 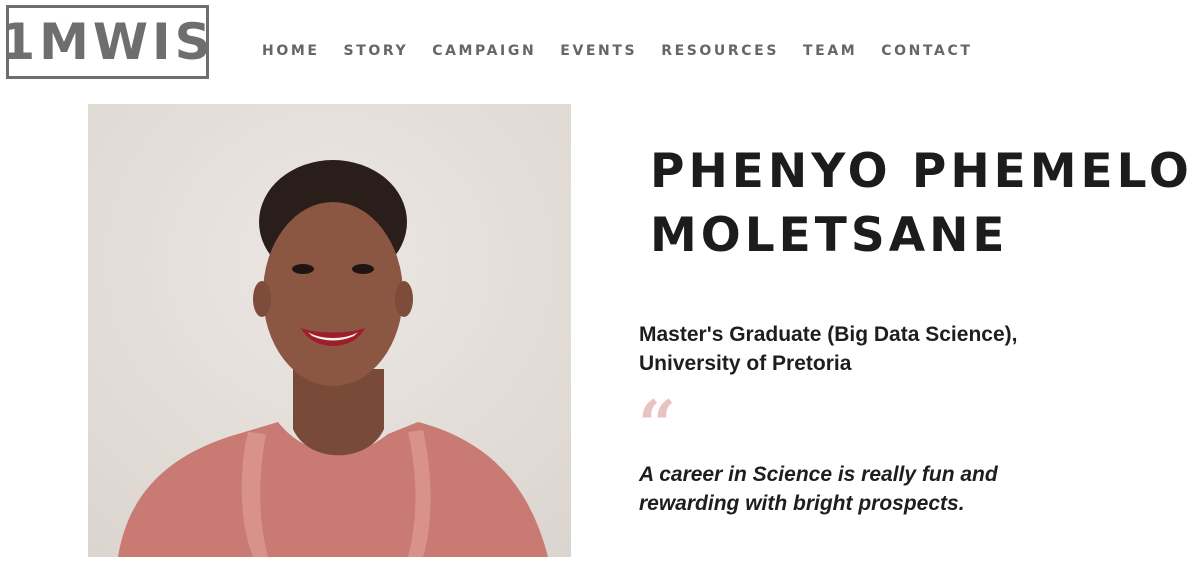 I want to click on nav-item-resources: RESOURCES, so click(x=720, y=51).